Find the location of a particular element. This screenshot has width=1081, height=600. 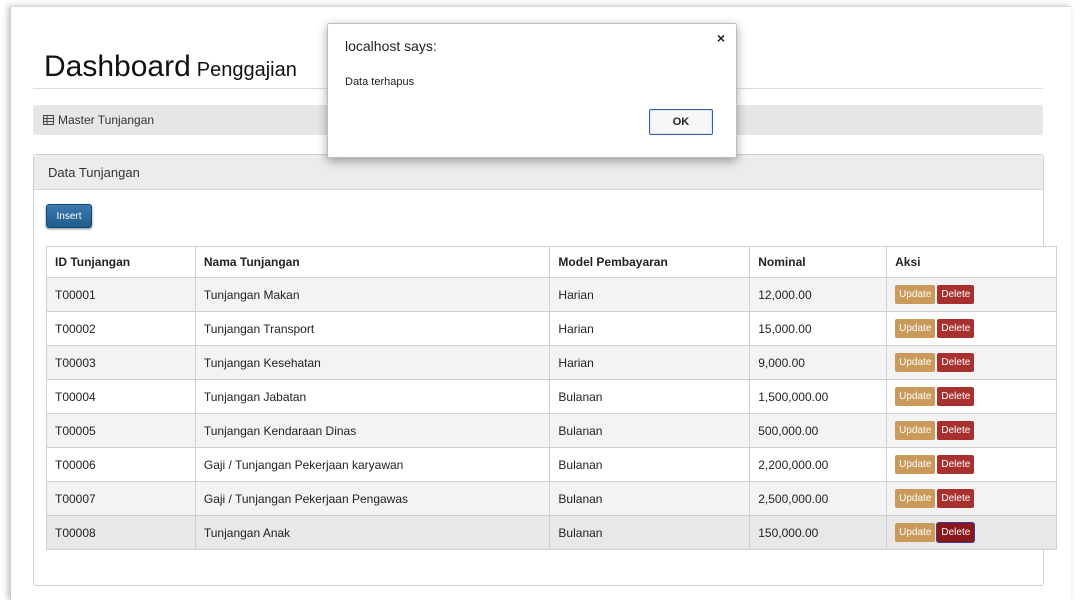

cell-id: T00001 is located at coordinates (121, 294).